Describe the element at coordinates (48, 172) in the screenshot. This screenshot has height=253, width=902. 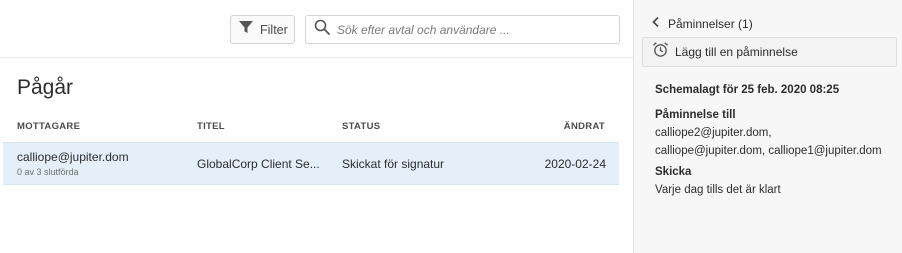
I see `row-progress: 0 av 3 slutförda` at that location.